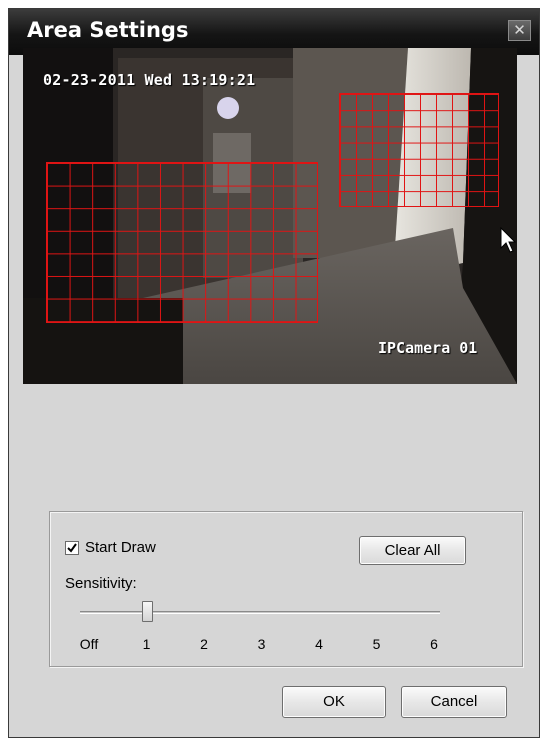 This screenshot has height=741, width=544. I want to click on checkmark-icon, so click(72, 547).